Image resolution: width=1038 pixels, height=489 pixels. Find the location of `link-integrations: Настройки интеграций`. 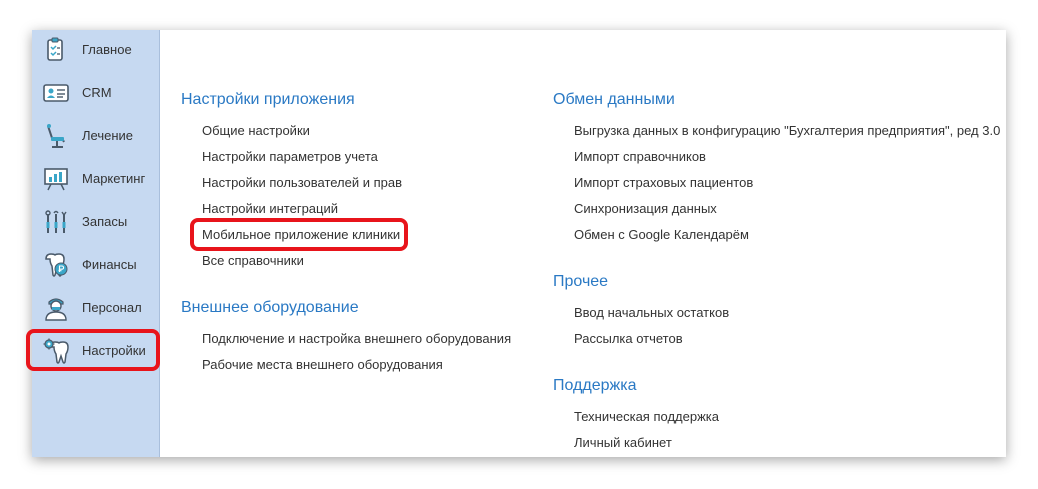

link-integrations: Настройки интеграций is located at coordinates (270, 208).